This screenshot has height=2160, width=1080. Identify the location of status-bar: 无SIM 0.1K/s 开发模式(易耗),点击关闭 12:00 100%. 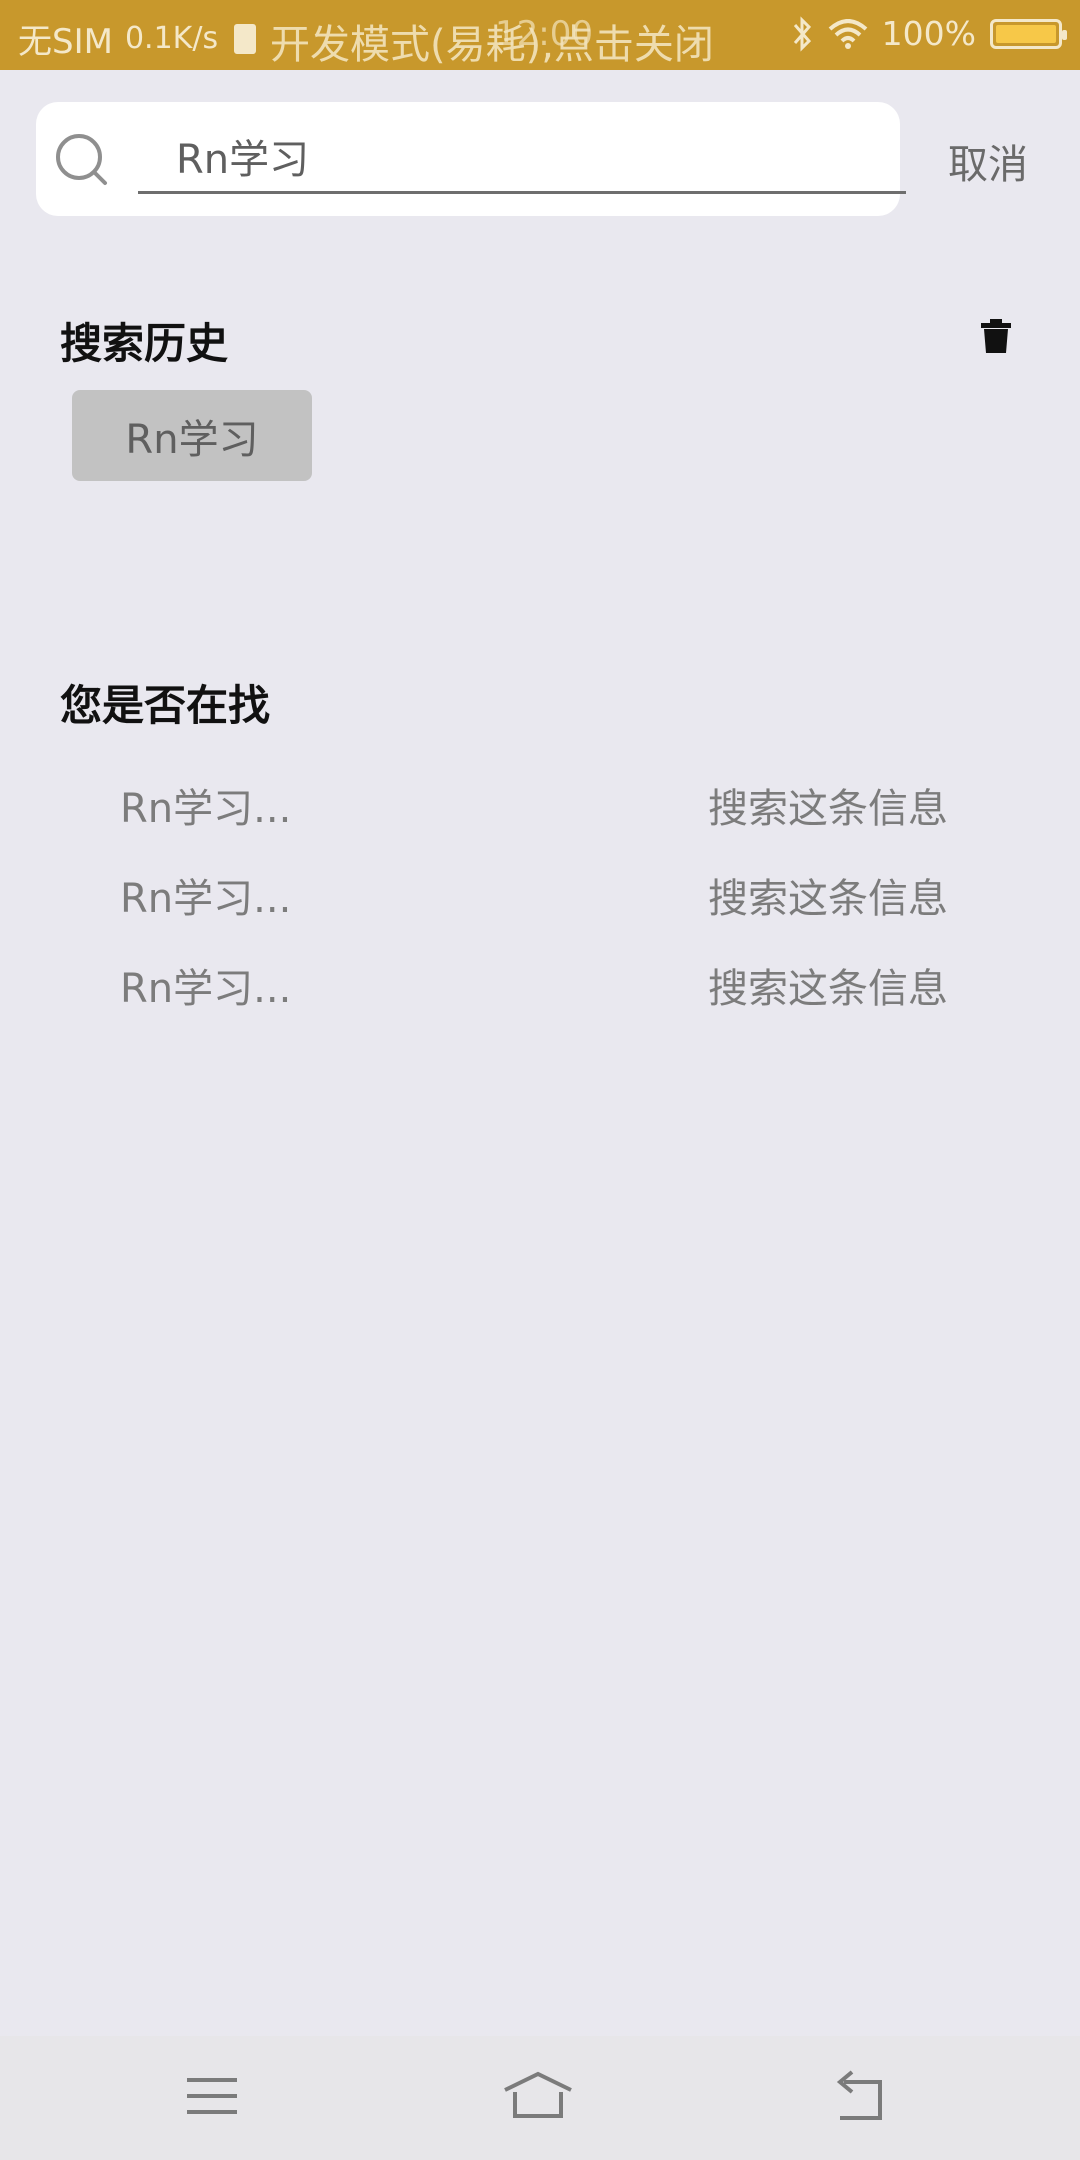
(540, 35).